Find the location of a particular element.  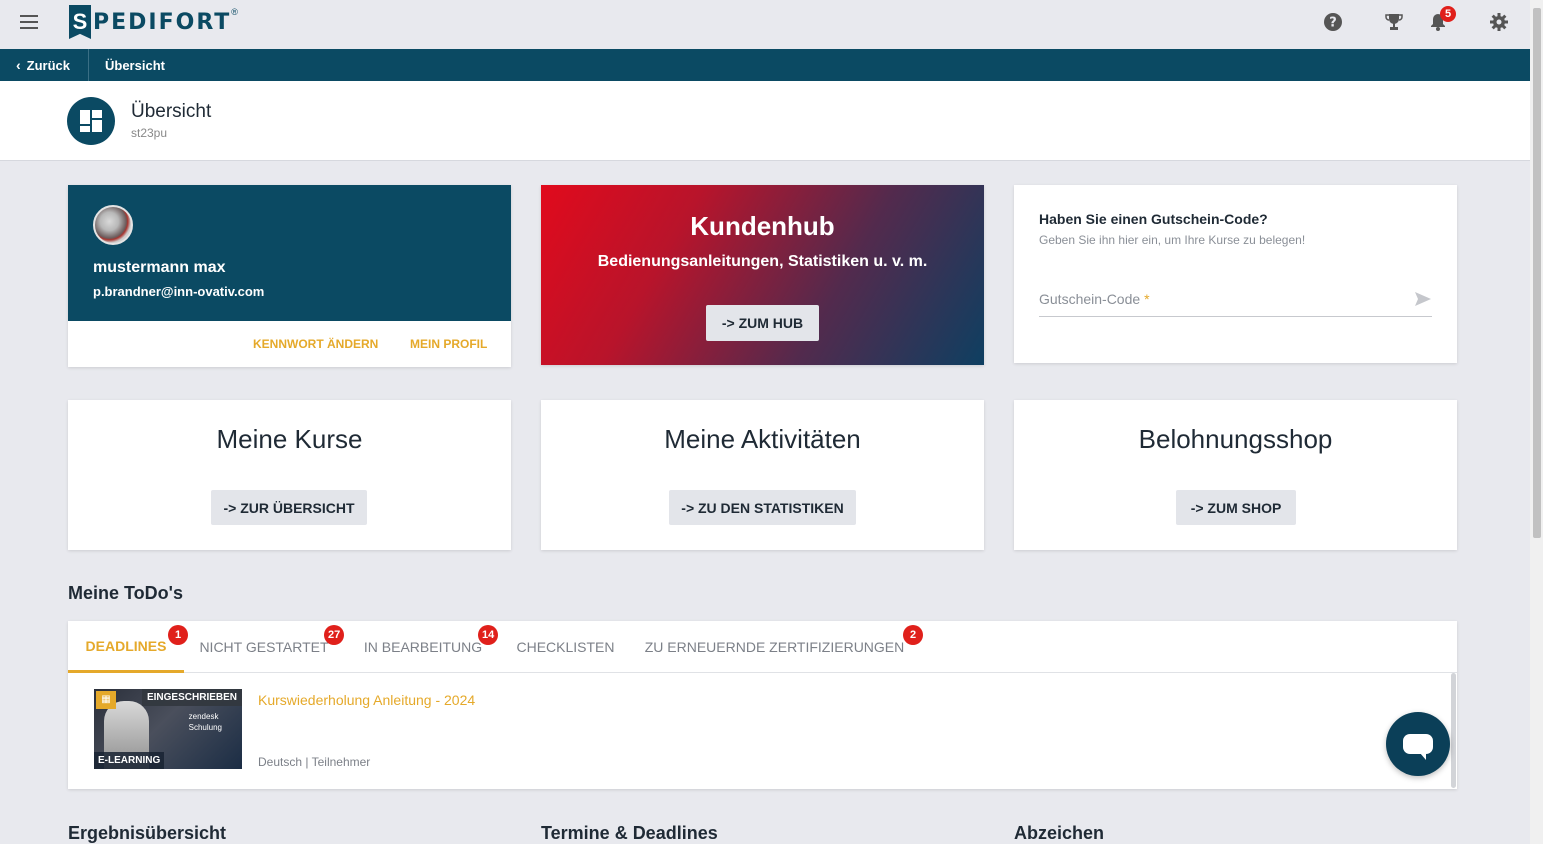

required-mark: * is located at coordinates (1147, 299).